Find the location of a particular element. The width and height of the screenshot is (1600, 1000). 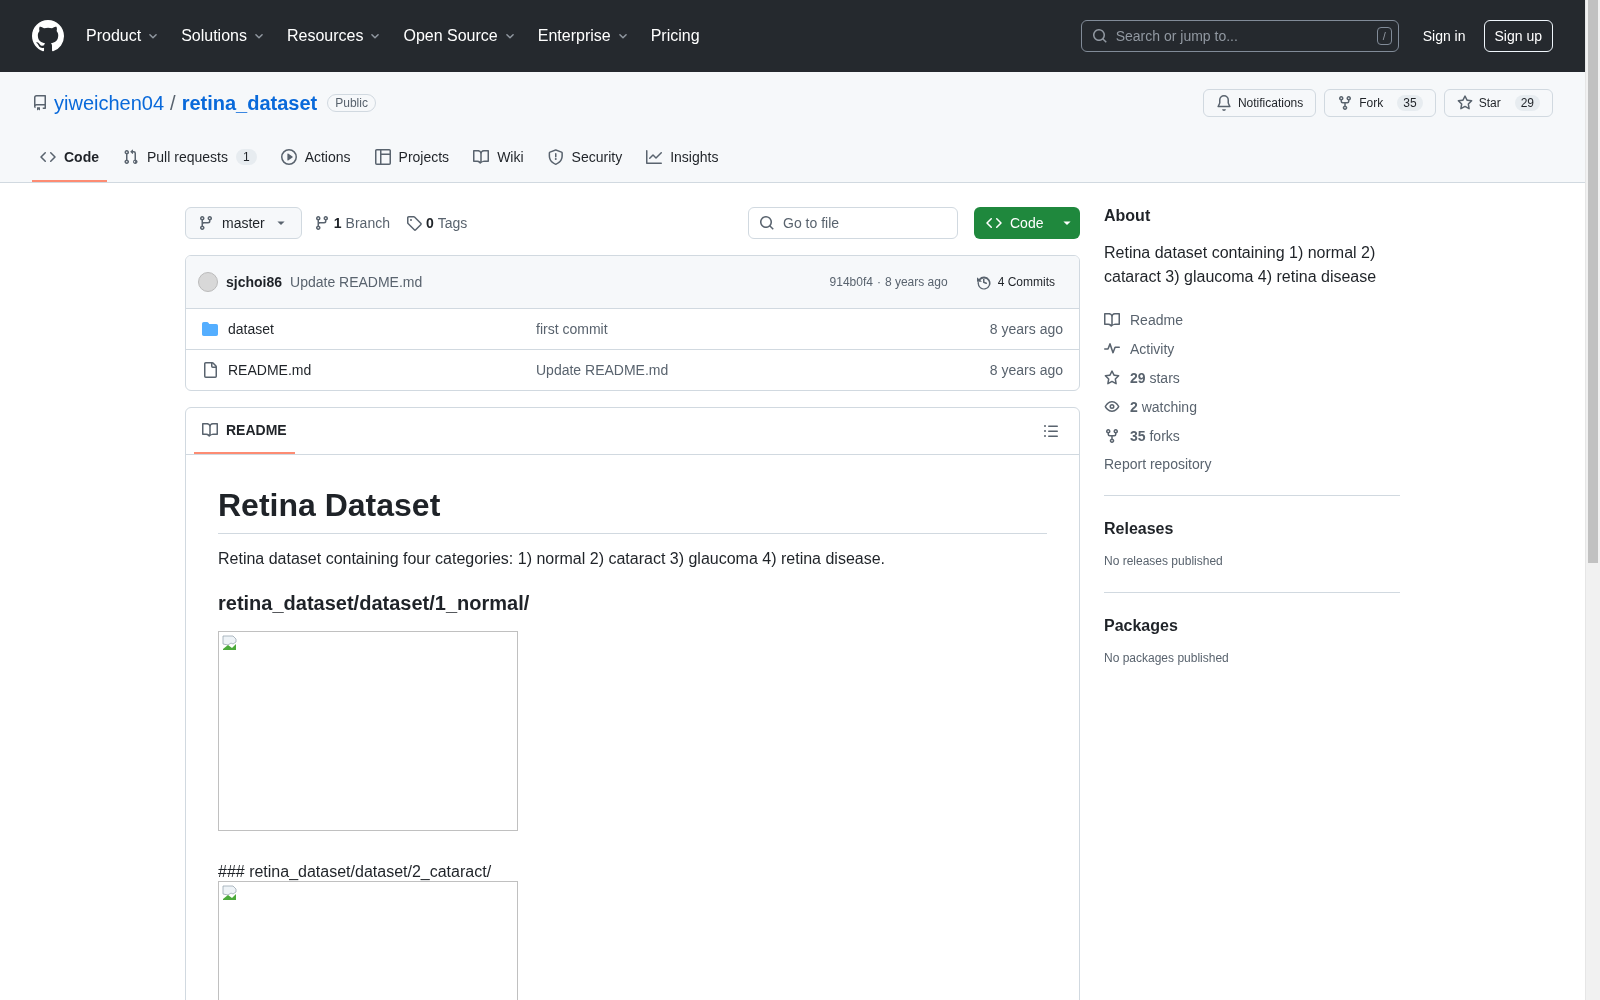

github-logo is located at coordinates (48, 36).